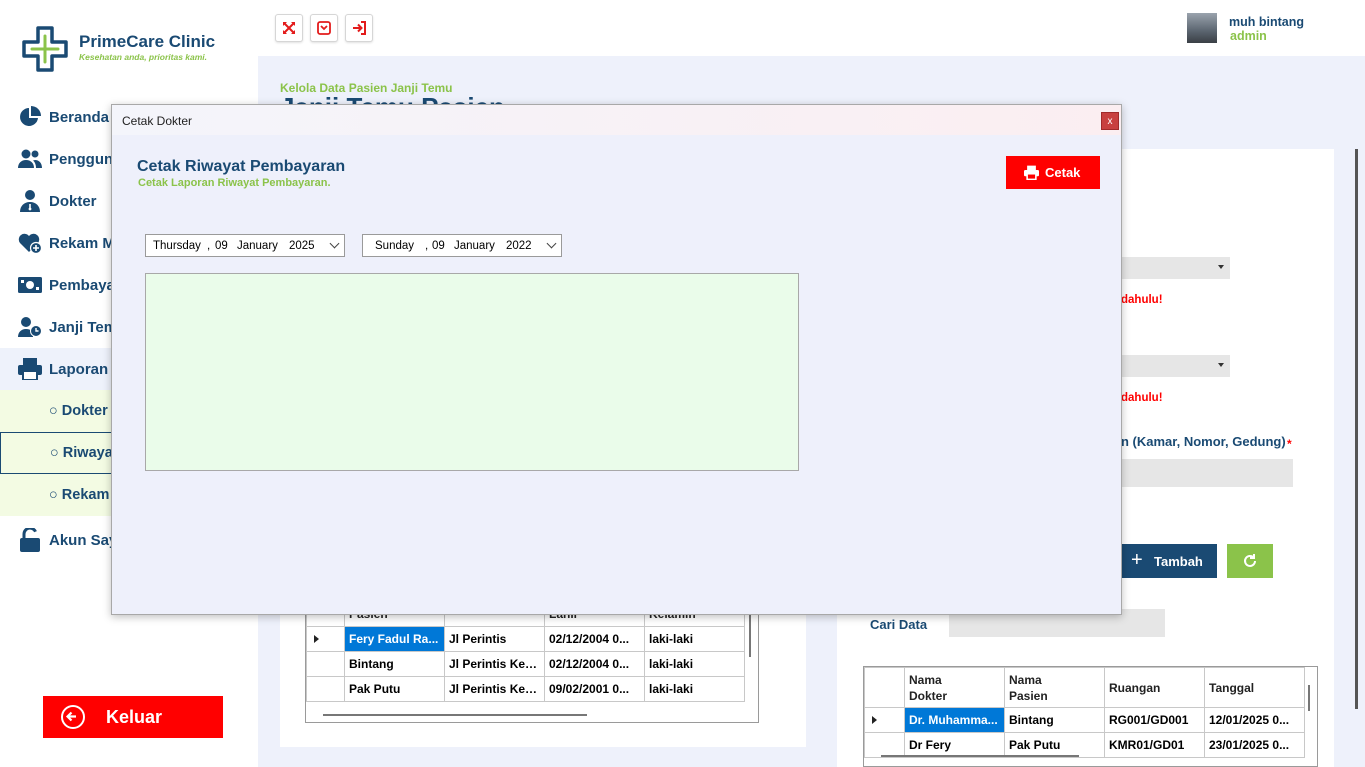  What do you see at coordinates (241, 166) in the screenshot?
I see `dialog-heading: Cetak Riwayat Pembayaran` at bounding box center [241, 166].